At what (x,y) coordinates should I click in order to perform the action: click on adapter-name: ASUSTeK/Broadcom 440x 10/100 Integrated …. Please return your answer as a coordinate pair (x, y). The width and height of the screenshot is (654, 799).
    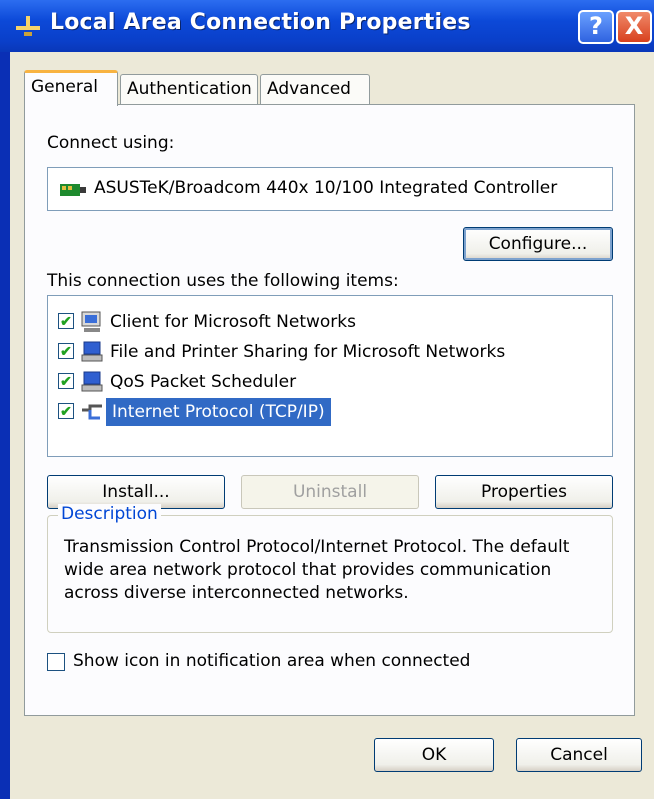
    Looking at the image, I should click on (326, 188).